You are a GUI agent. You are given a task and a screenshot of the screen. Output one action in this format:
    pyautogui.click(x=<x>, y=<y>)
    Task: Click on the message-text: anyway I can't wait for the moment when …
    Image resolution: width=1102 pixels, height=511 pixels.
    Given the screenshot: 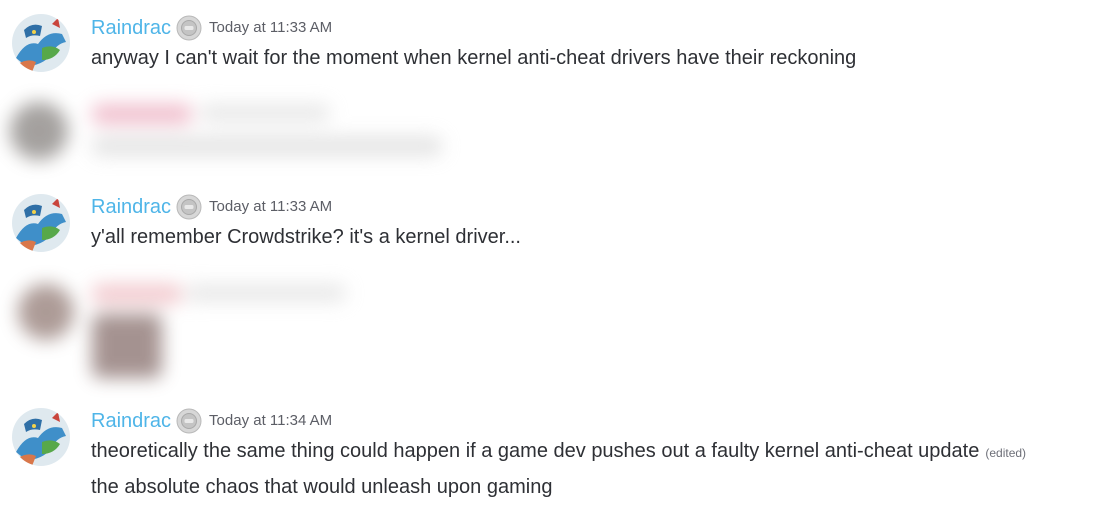 What is the action you would take?
    pyautogui.click(x=474, y=58)
    